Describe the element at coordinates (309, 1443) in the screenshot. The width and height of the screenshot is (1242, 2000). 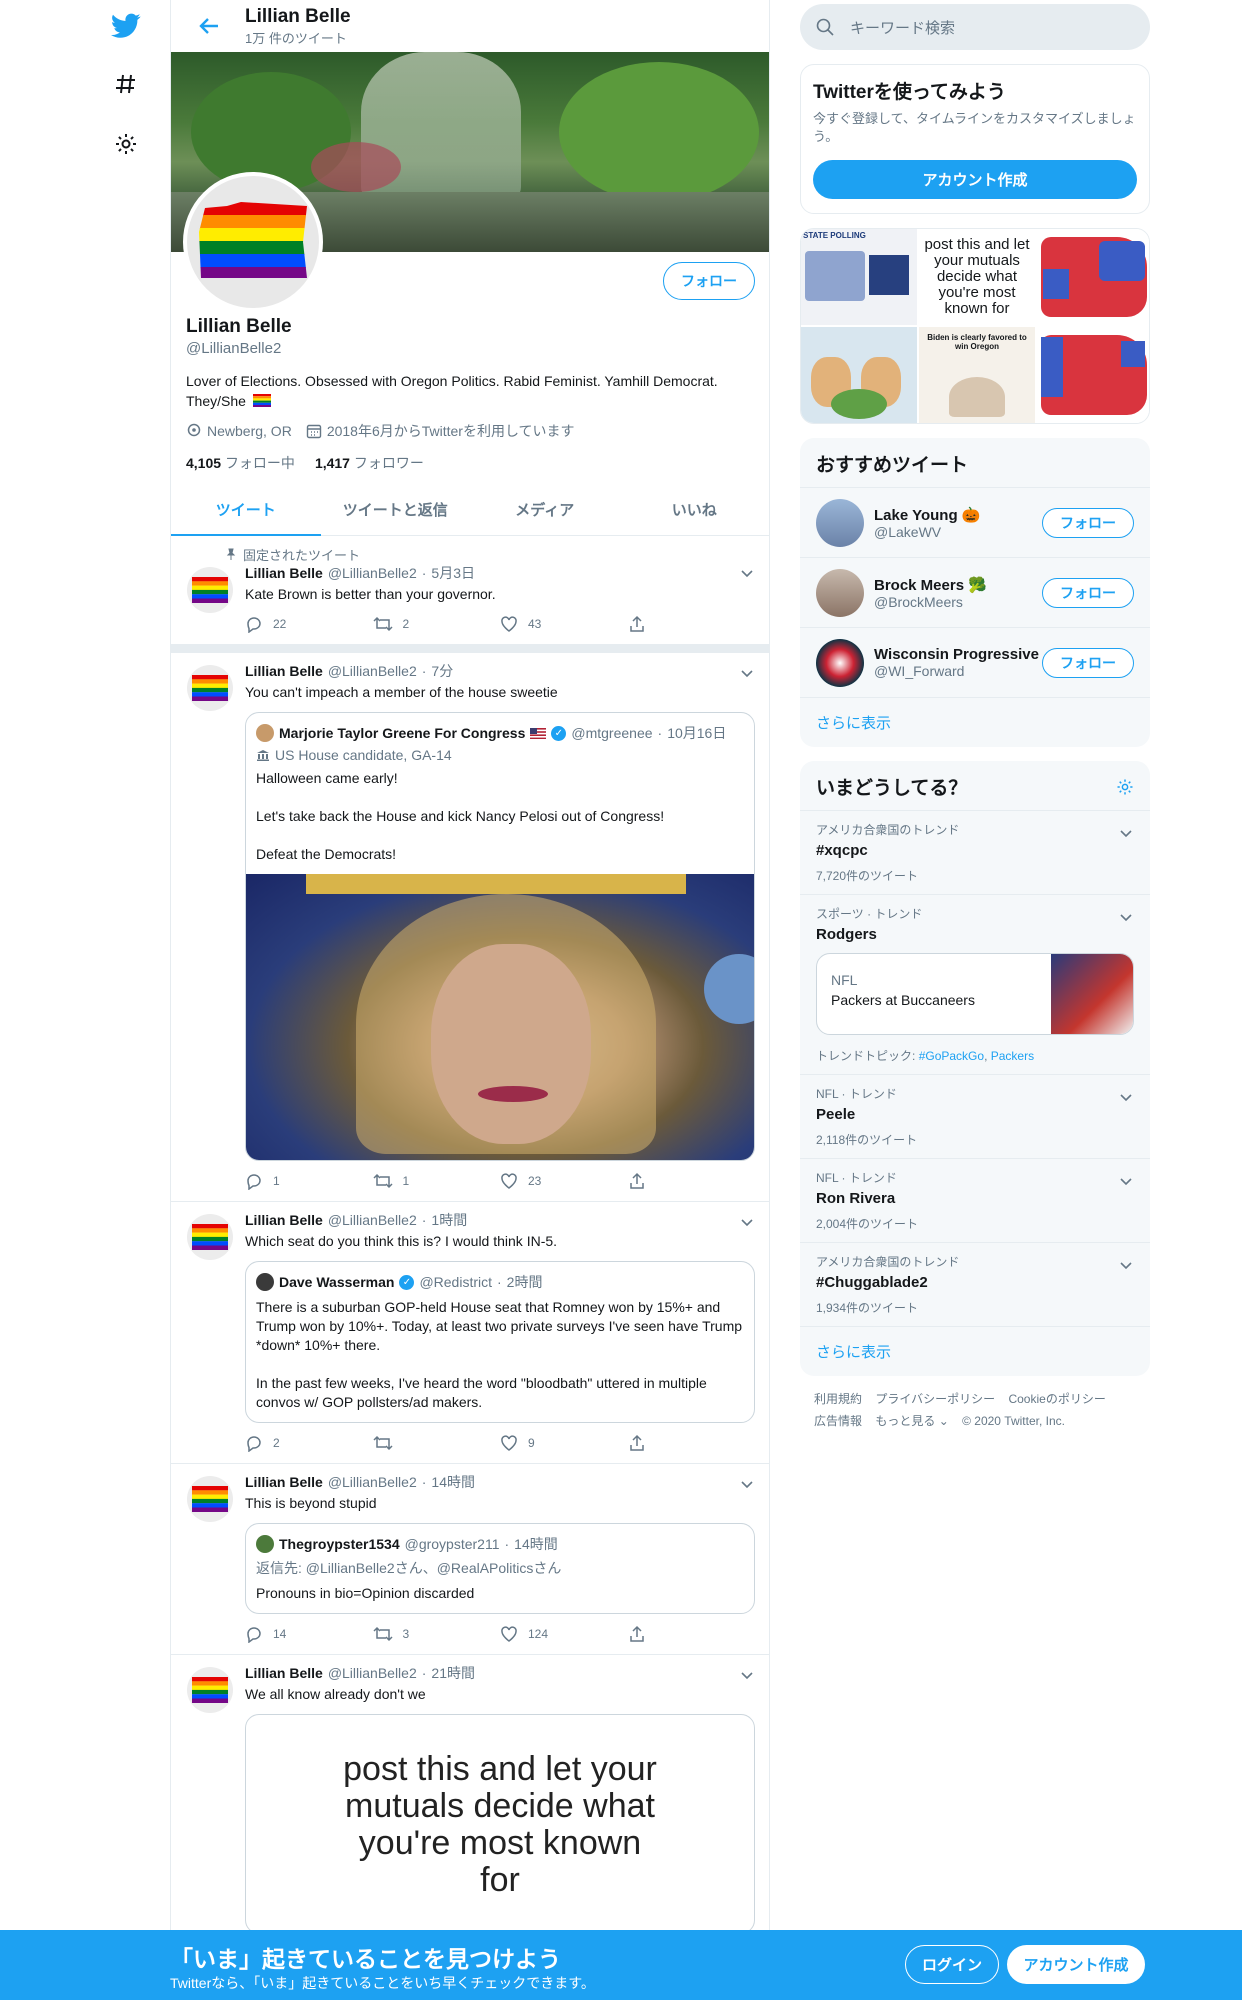
I see `reply-button: 2` at that location.